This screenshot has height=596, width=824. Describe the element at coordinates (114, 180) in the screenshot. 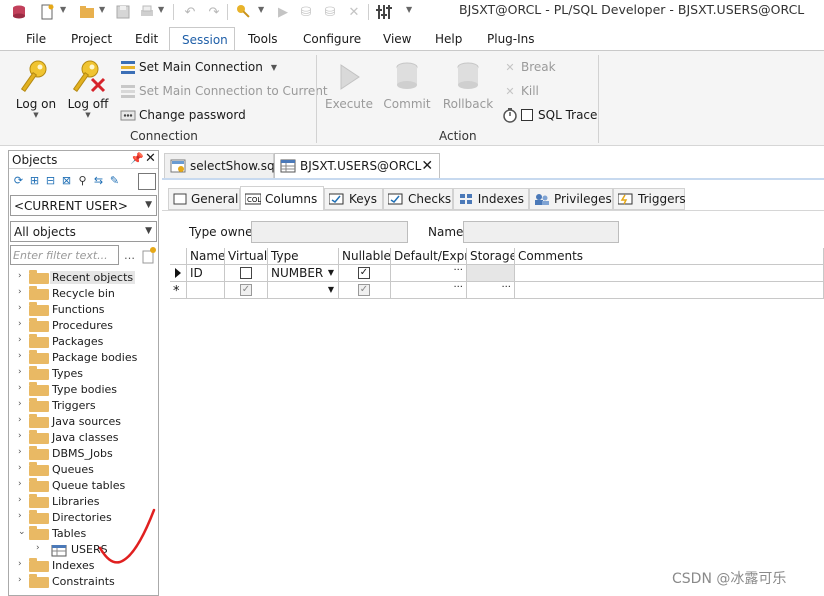

I see `filter-edit-icon: ✎` at that location.